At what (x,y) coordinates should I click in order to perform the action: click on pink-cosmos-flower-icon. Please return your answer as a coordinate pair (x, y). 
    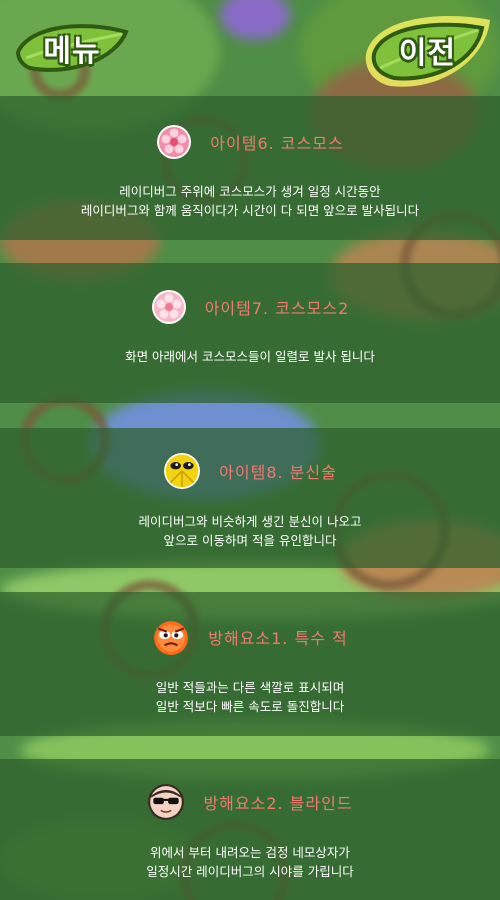
    Looking at the image, I should click on (174, 142).